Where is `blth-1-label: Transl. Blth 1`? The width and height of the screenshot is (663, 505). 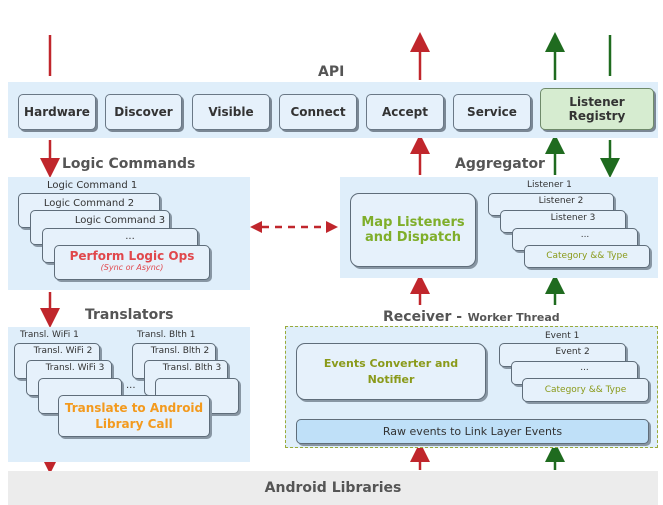 blth-1-label: Transl. Blth 1 is located at coordinates (166, 335).